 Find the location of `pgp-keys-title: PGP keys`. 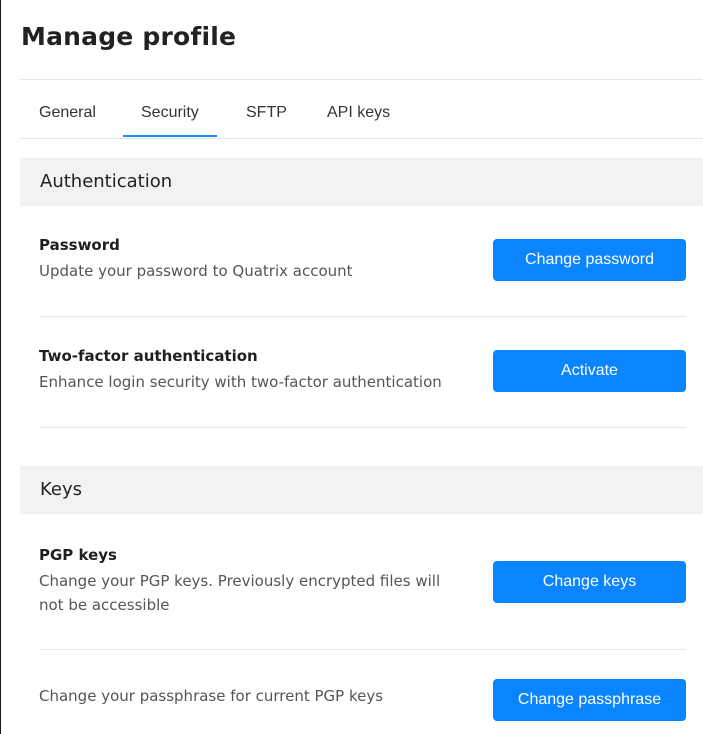

pgp-keys-title: PGP keys is located at coordinates (78, 555).